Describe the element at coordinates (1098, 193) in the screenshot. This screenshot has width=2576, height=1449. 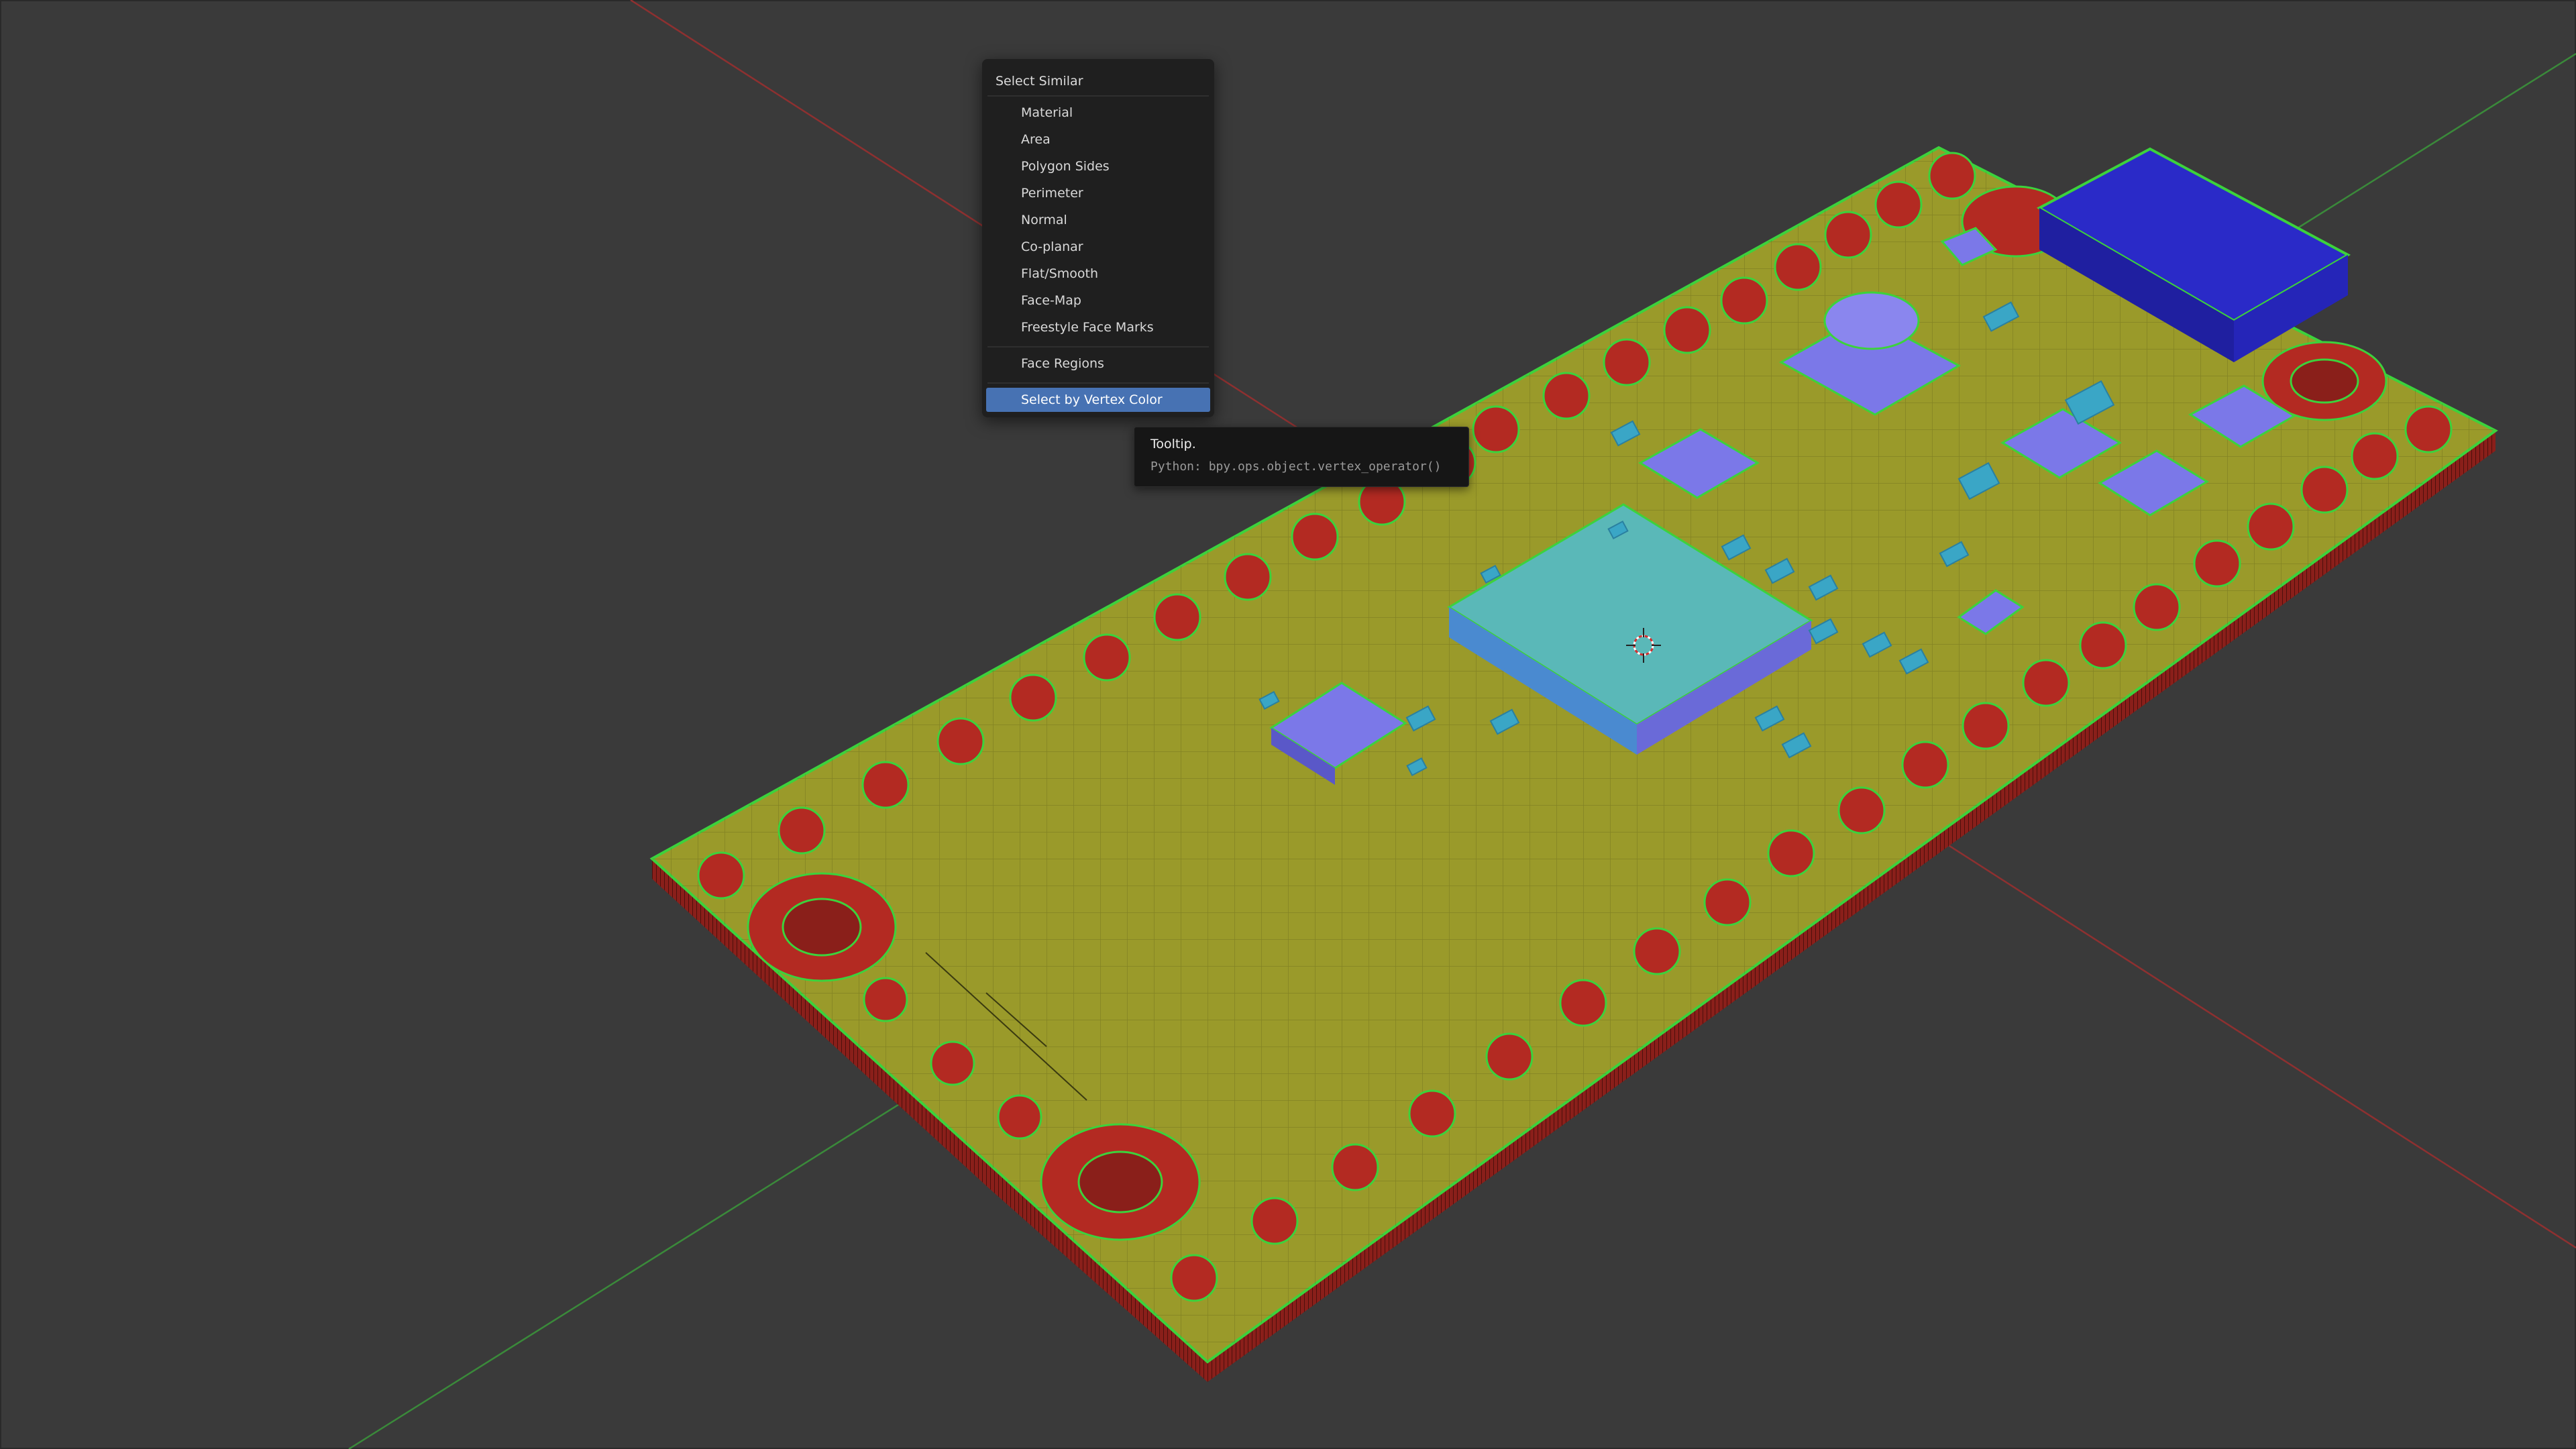
I see `menu-item-perimeter: Perimeter` at that location.